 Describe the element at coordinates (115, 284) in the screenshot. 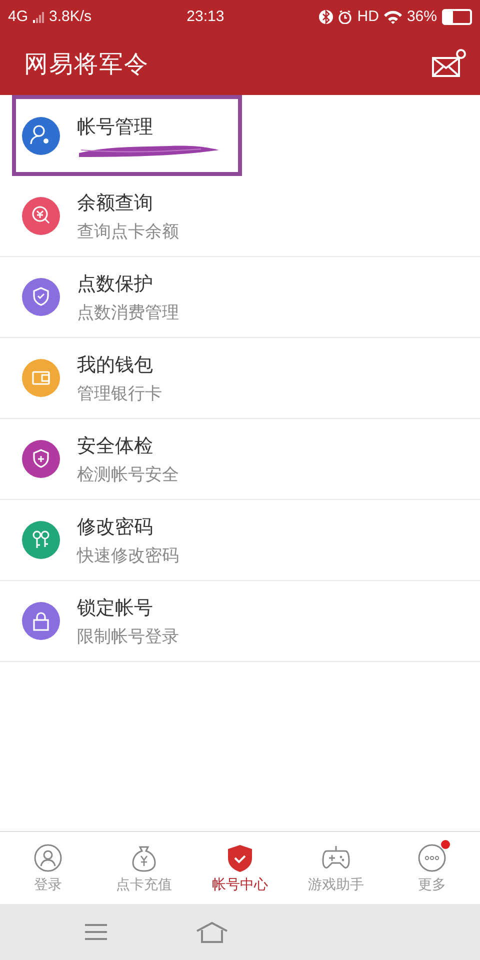

I see `item-title: 点数保护` at that location.